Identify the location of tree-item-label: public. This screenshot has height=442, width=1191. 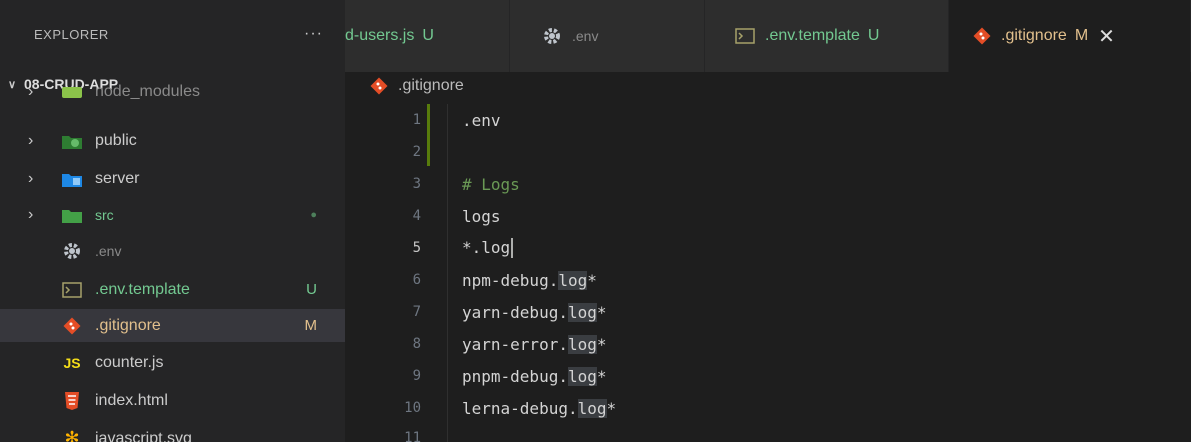
(116, 140).